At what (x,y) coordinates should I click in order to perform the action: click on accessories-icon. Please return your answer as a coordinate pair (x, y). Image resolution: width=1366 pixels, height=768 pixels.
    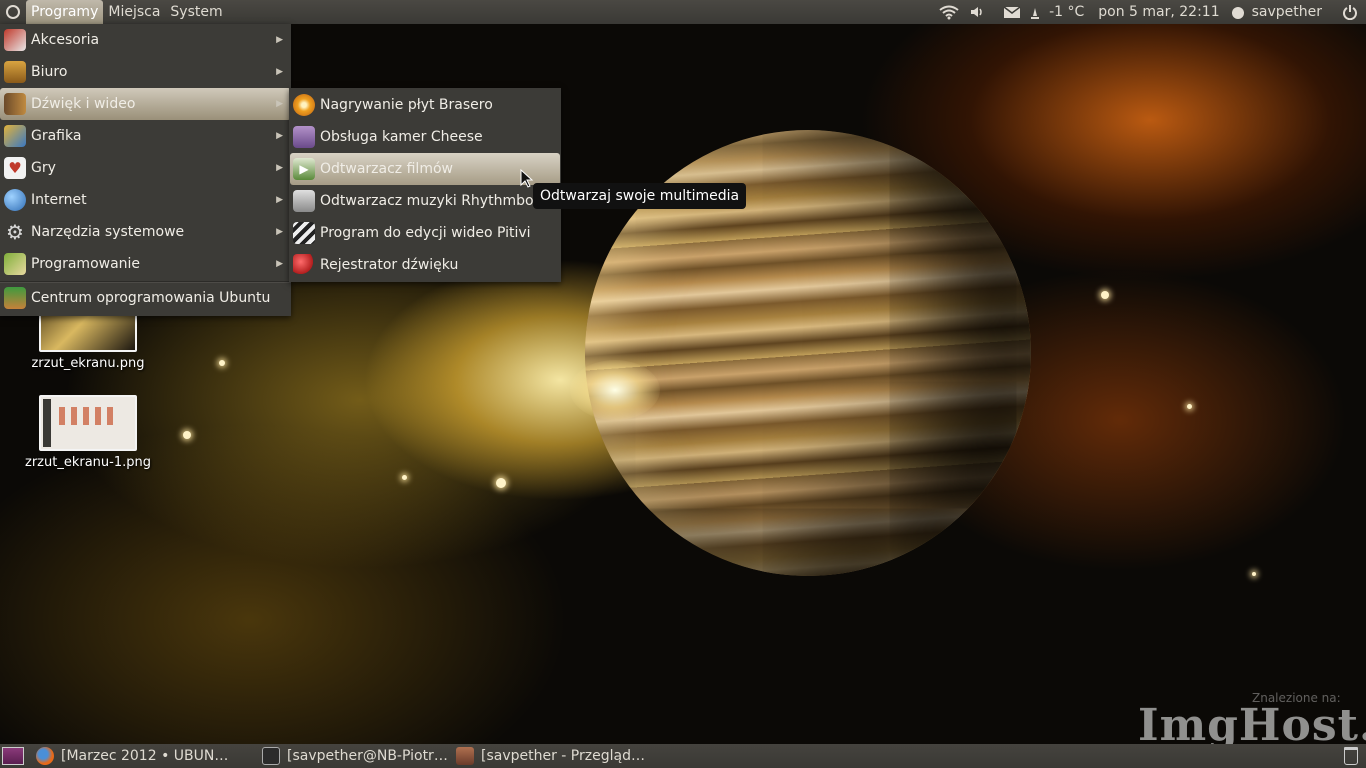
    Looking at the image, I should click on (15, 40).